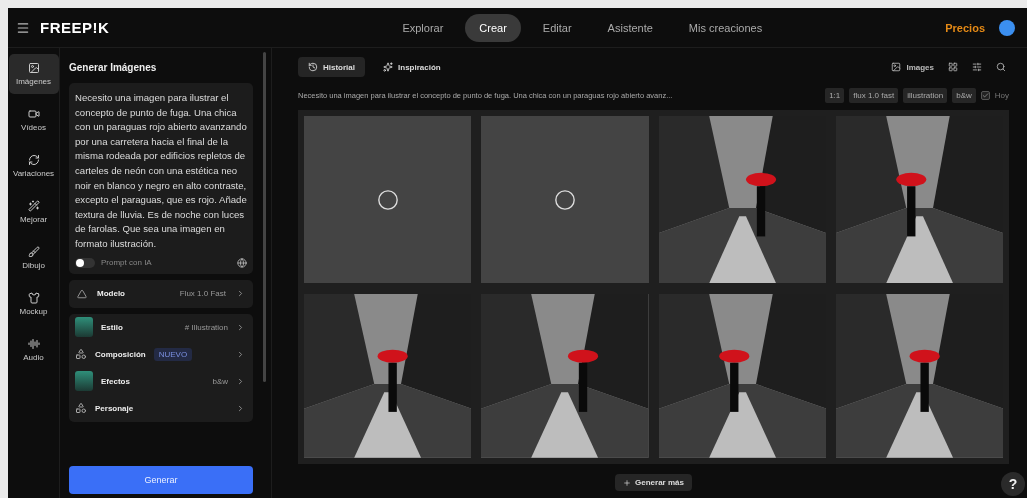  What do you see at coordinates (423, 27) in the screenshot?
I see `nav-tab: Explorar` at bounding box center [423, 27].